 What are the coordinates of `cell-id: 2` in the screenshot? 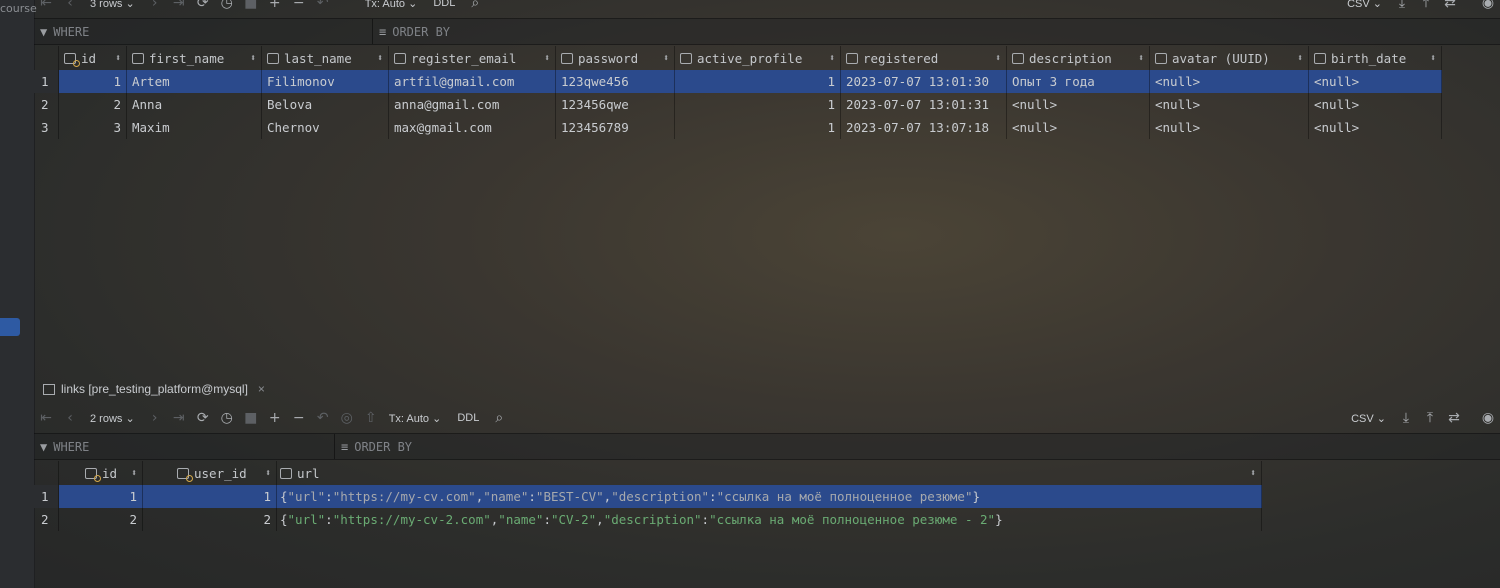 It's located at (101, 519).